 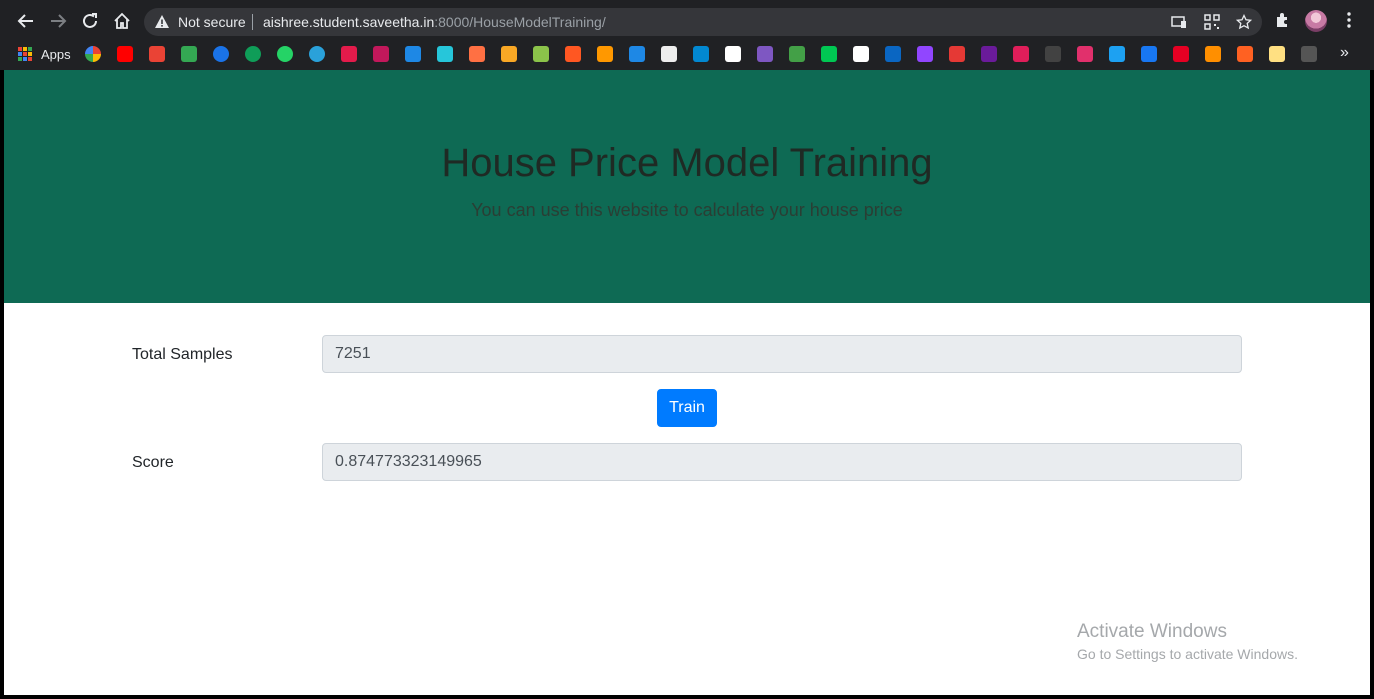 I want to click on total-samples-field: 7251, so click(x=782, y=354).